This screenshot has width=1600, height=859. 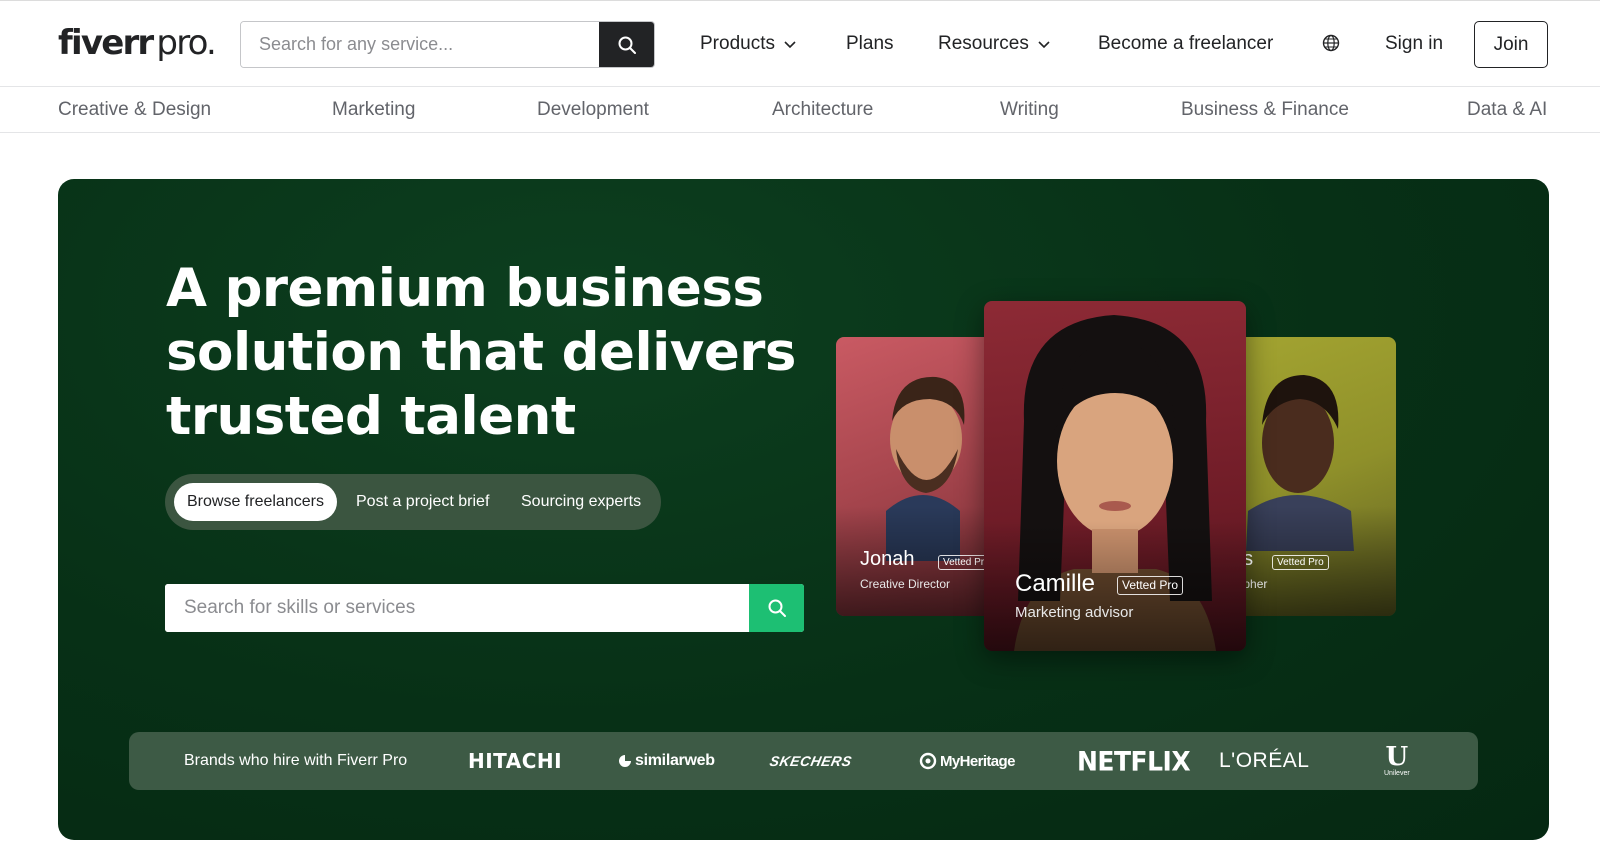 I want to click on nav-products: Products, so click(x=748, y=44).